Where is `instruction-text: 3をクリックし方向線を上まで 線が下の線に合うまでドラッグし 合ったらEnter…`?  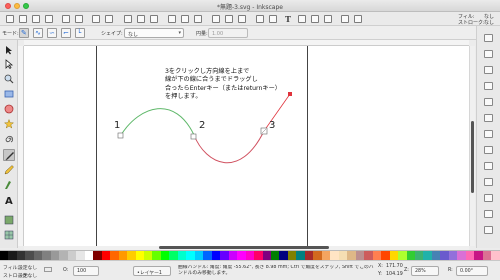
instruction-text: 3をクリックし方向線を上まで 線が下の線に合うまでドラッグし 合ったらEnter… is located at coordinates (235, 84).